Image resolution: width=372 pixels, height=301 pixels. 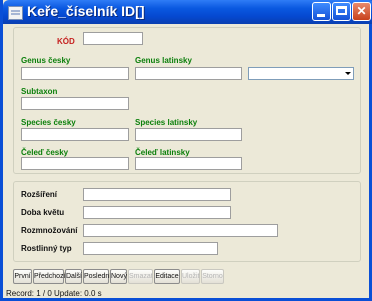 What do you see at coordinates (166, 122) in the screenshot?
I see `species-latinsky-label: Species latinsky` at bounding box center [166, 122].